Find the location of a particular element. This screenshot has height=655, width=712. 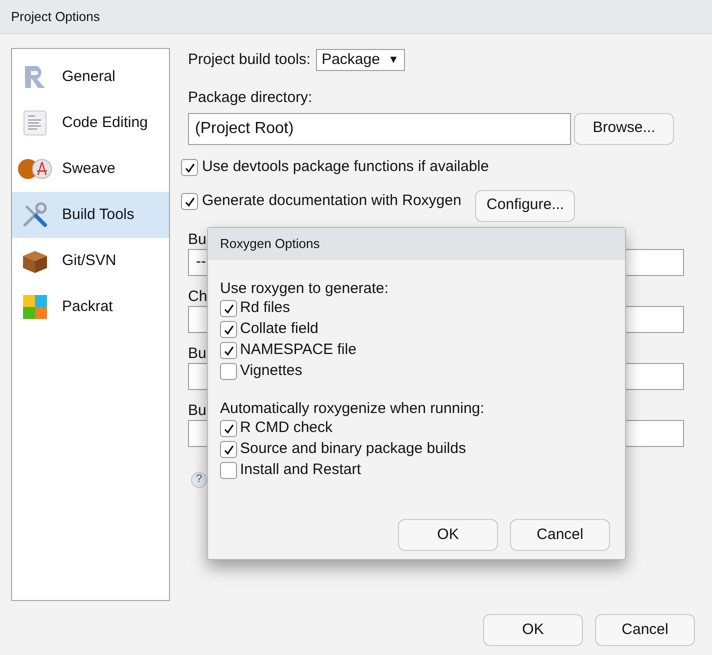

sidebar-item: Build Tools is located at coordinates (90, 215).